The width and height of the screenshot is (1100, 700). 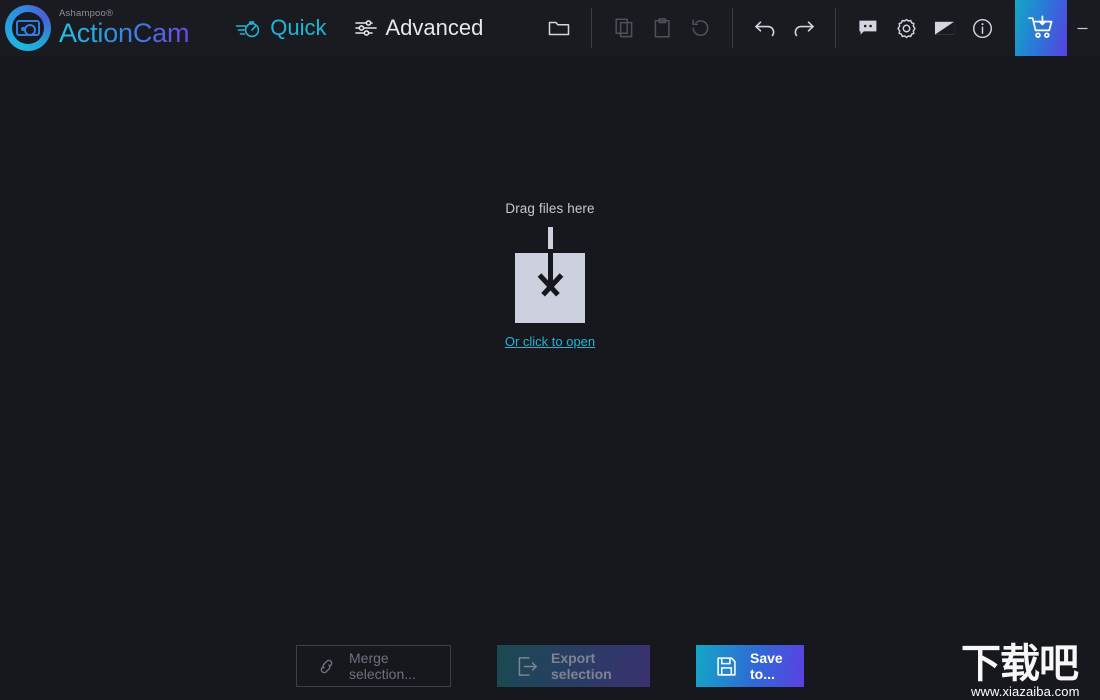 What do you see at coordinates (527, 666) in the screenshot?
I see `export-arrow-icon` at bounding box center [527, 666].